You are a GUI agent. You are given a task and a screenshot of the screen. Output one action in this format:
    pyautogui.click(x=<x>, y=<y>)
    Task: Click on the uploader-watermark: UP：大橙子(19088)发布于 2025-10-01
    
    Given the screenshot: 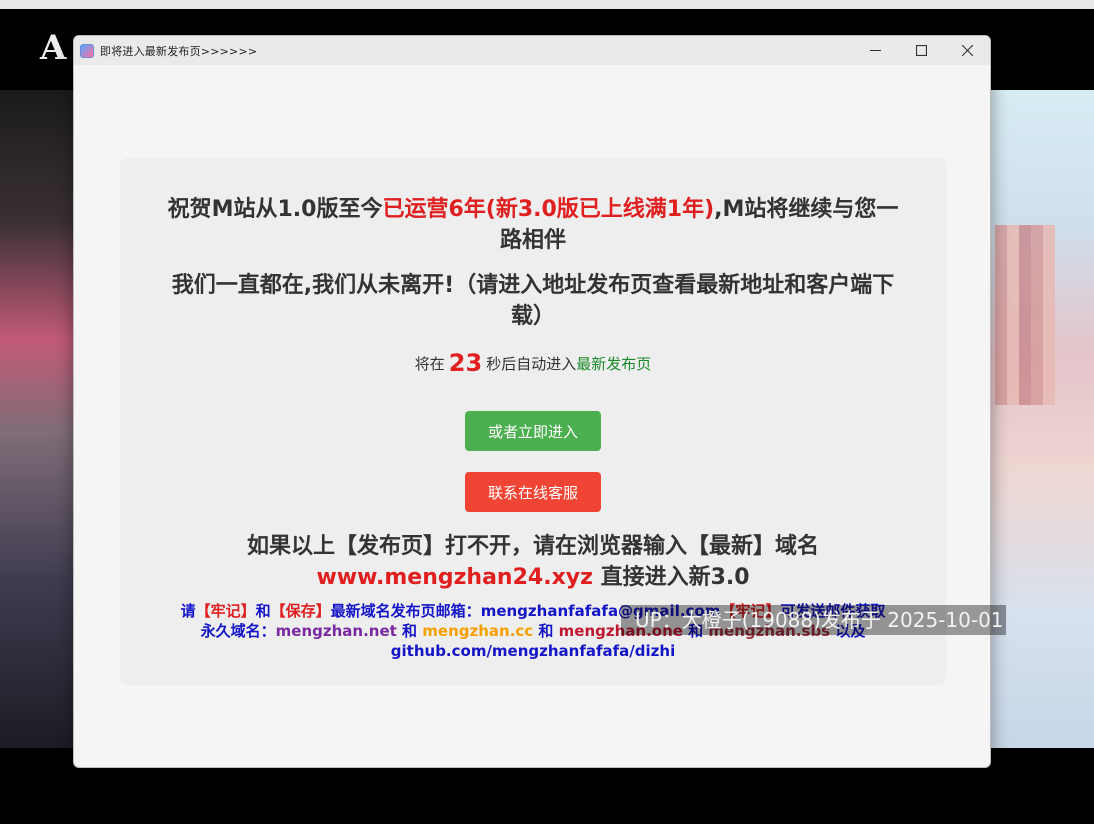 What is the action you would take?
    pyautogui.click(x=813, y=620)
    